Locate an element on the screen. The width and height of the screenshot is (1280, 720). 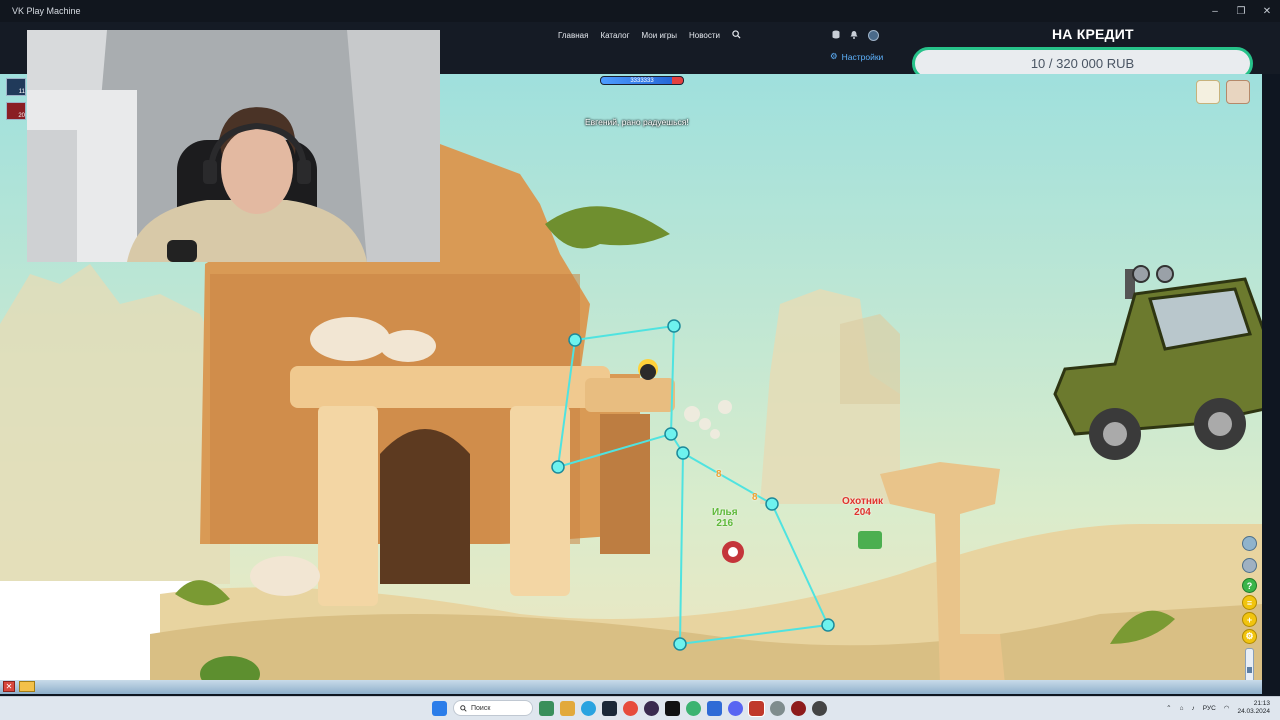
volume-icon: ♪ is located at coordinates (1193, 708).